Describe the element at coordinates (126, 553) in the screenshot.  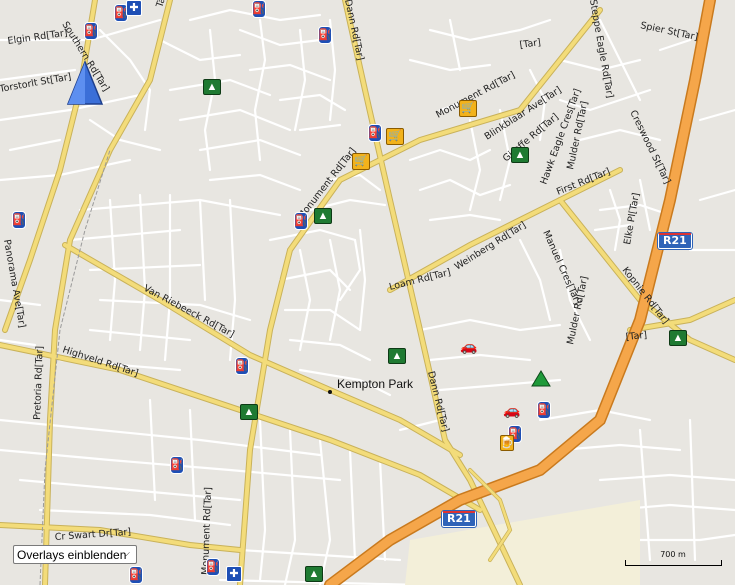
I see `chevron-down-icon: ⌵` at that location.